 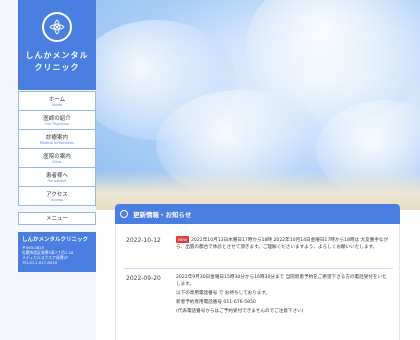 I want to click on circle-icon, so click(x=124, y=214).